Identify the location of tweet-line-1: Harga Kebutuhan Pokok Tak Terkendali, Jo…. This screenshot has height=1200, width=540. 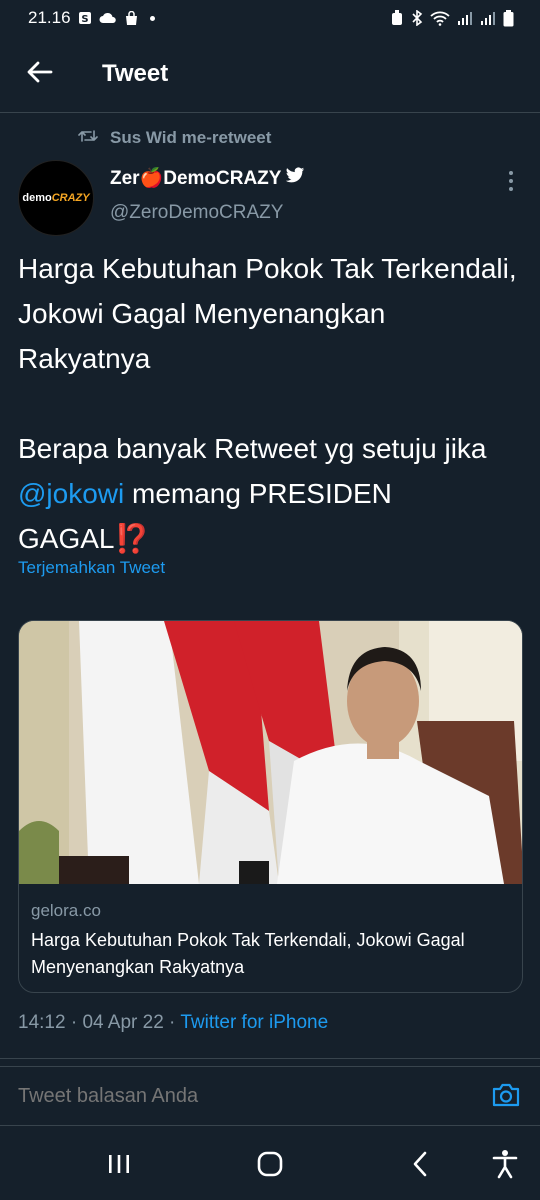
(267, 313).